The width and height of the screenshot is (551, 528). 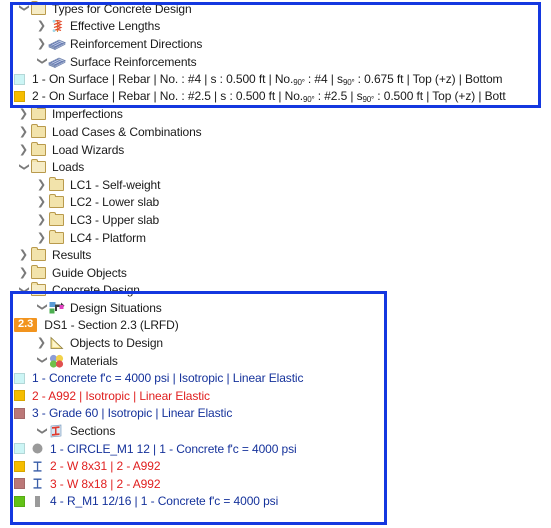 I want to click on tree-item-label: LC1 - Self-weight, so click(x=115, y=184).